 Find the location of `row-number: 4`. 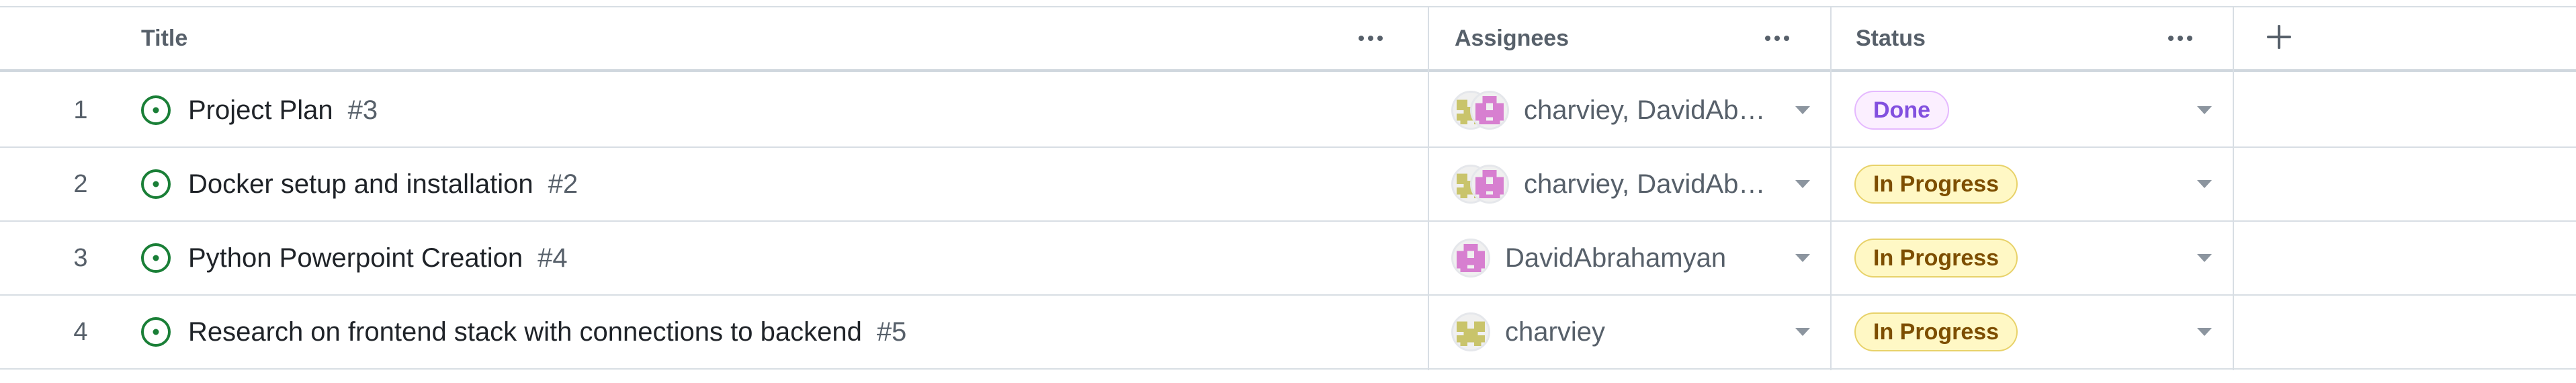

row-number: 4 is located at coordinates (80, 331).